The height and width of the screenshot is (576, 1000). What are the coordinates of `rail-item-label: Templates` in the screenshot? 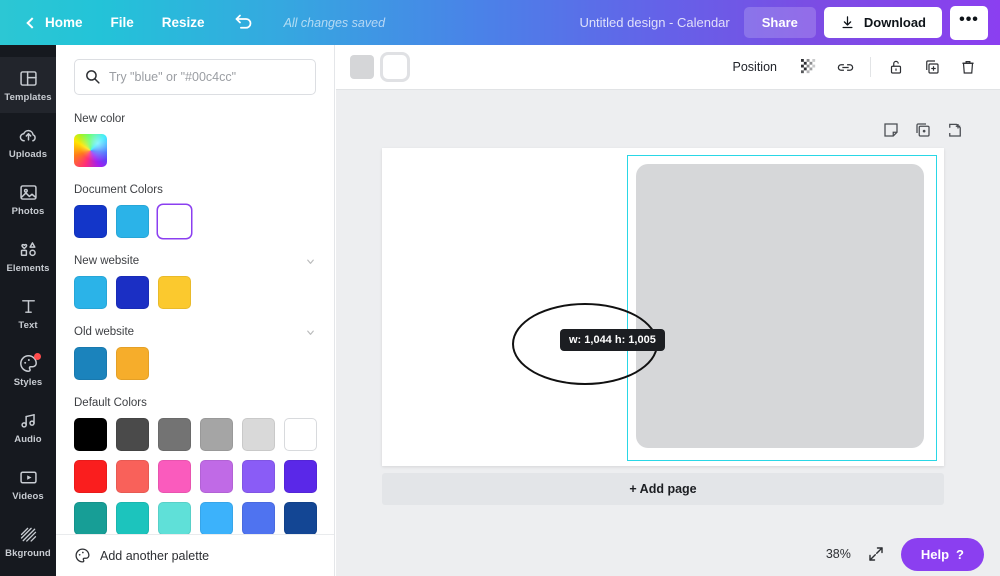 It's located at (28, 97).